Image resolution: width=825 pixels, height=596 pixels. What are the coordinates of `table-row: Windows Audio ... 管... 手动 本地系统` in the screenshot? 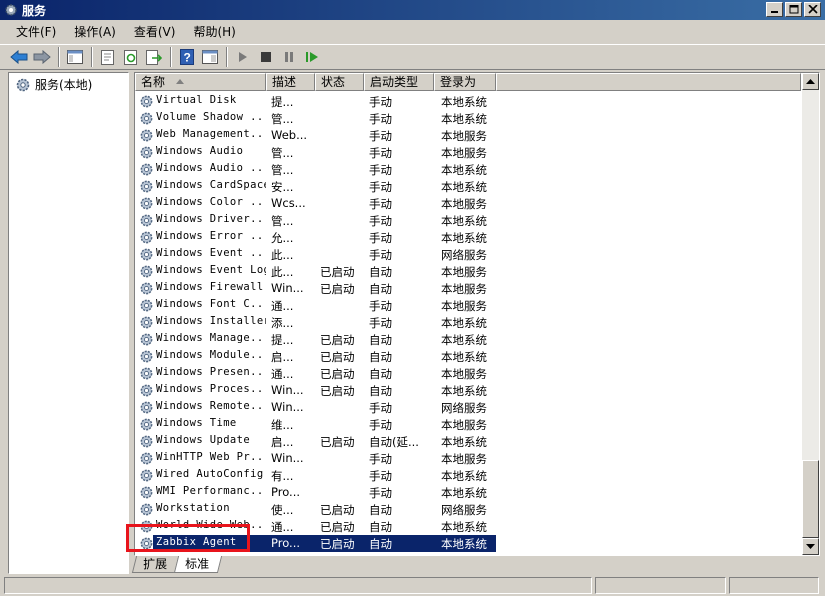 It's located at (468, 169).